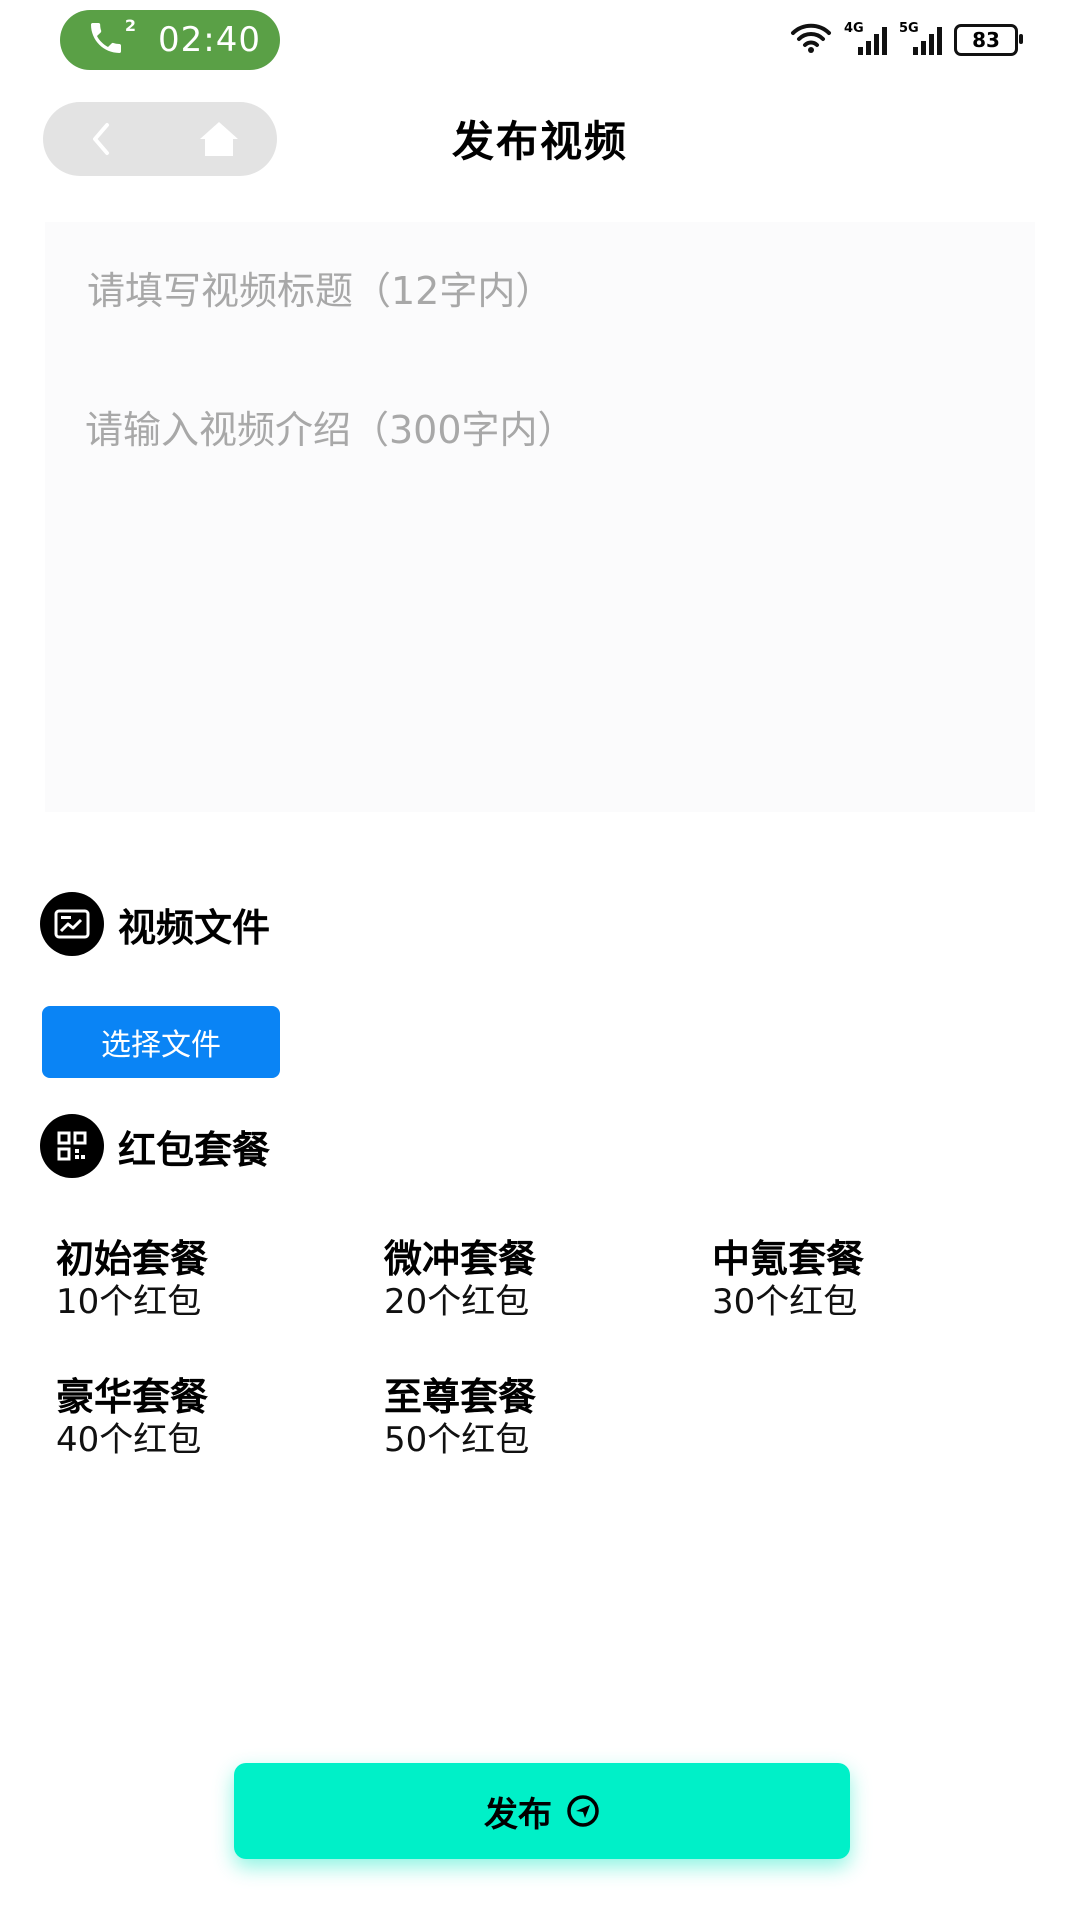 Image resolution: width=1080 pixels, height=1920 pixels. What do you see at coordinates (220, 1279) in the screenshot?
I see `package-option: 初始套餐 10个红包` at bounding box center [220, 1279].